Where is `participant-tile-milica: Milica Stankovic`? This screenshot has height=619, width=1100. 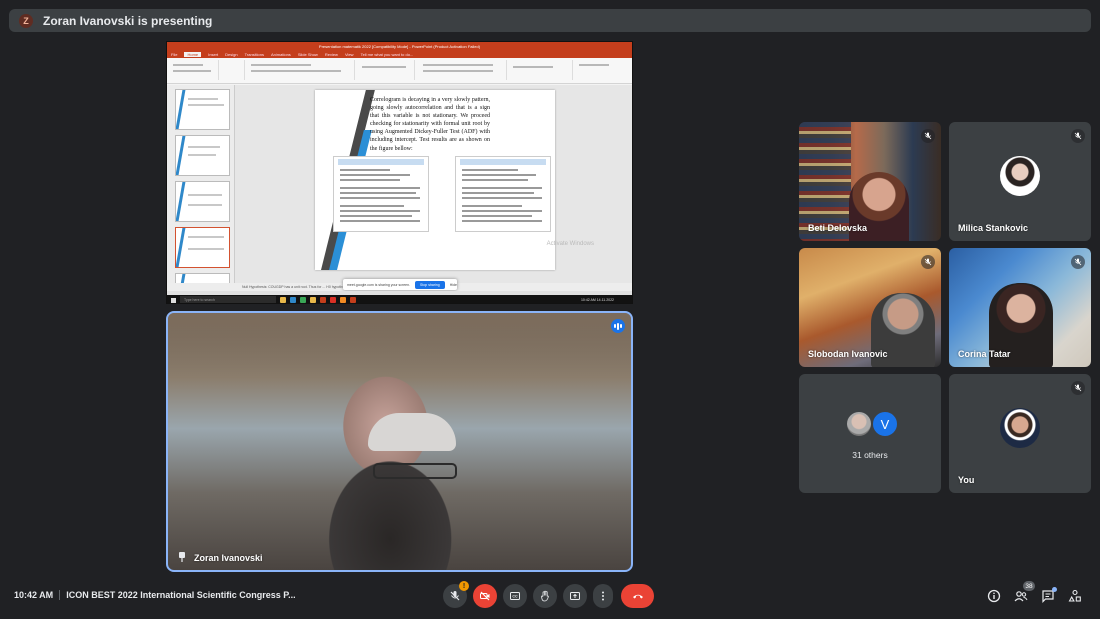 participant-tile-milica: Milica Stankovic is located at coordinates (1020, 181).